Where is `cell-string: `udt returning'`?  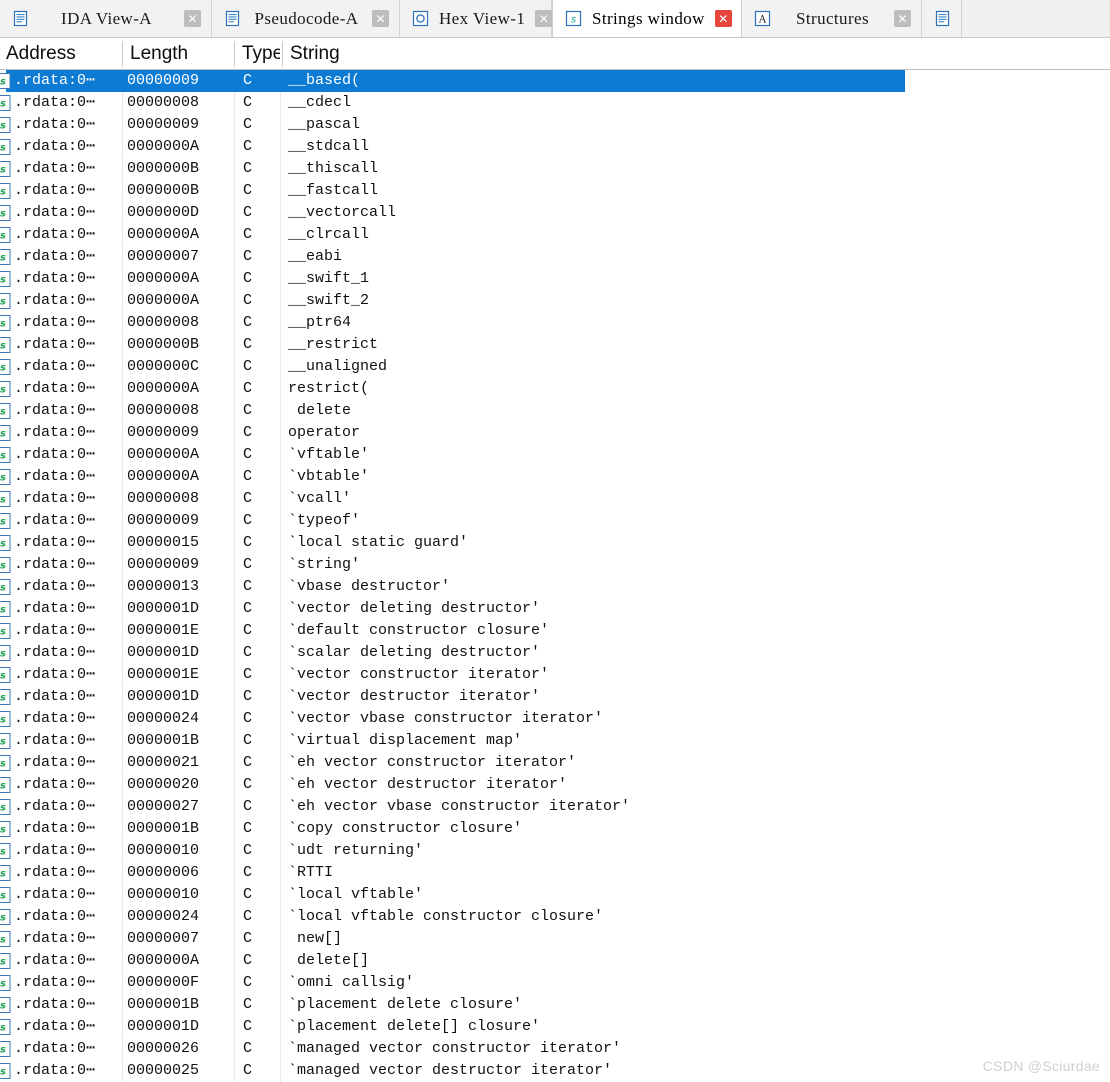
cell-string: `udt returning' is located at coordinates (356, 850).